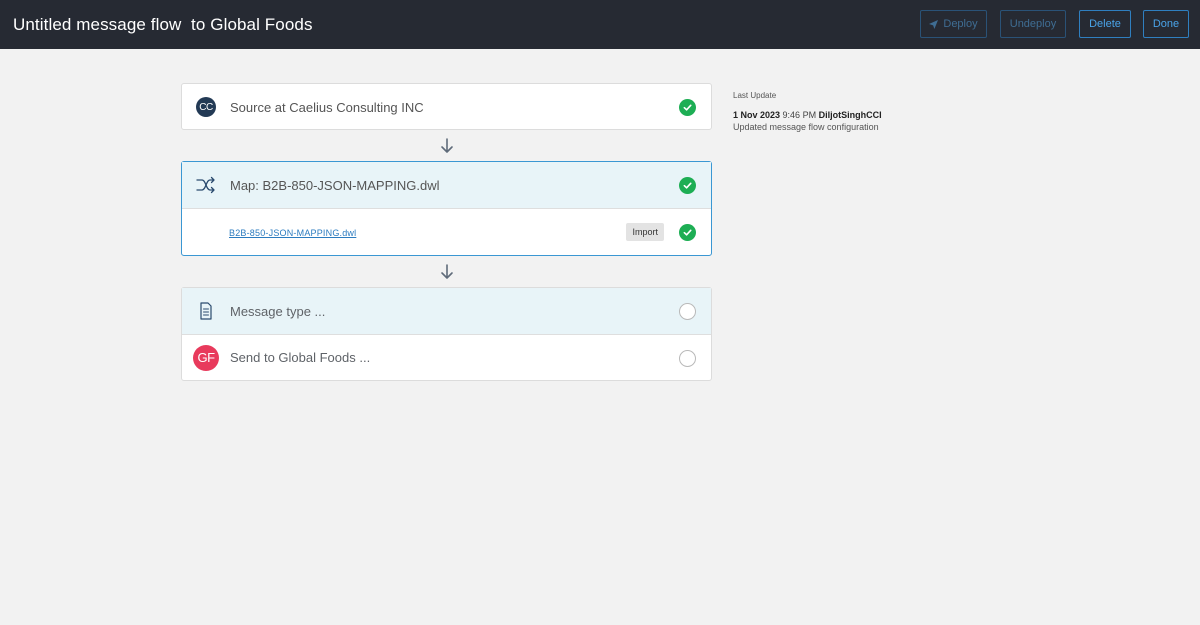  I want to click on last-update-heading: Last Update, so click(755, 95).